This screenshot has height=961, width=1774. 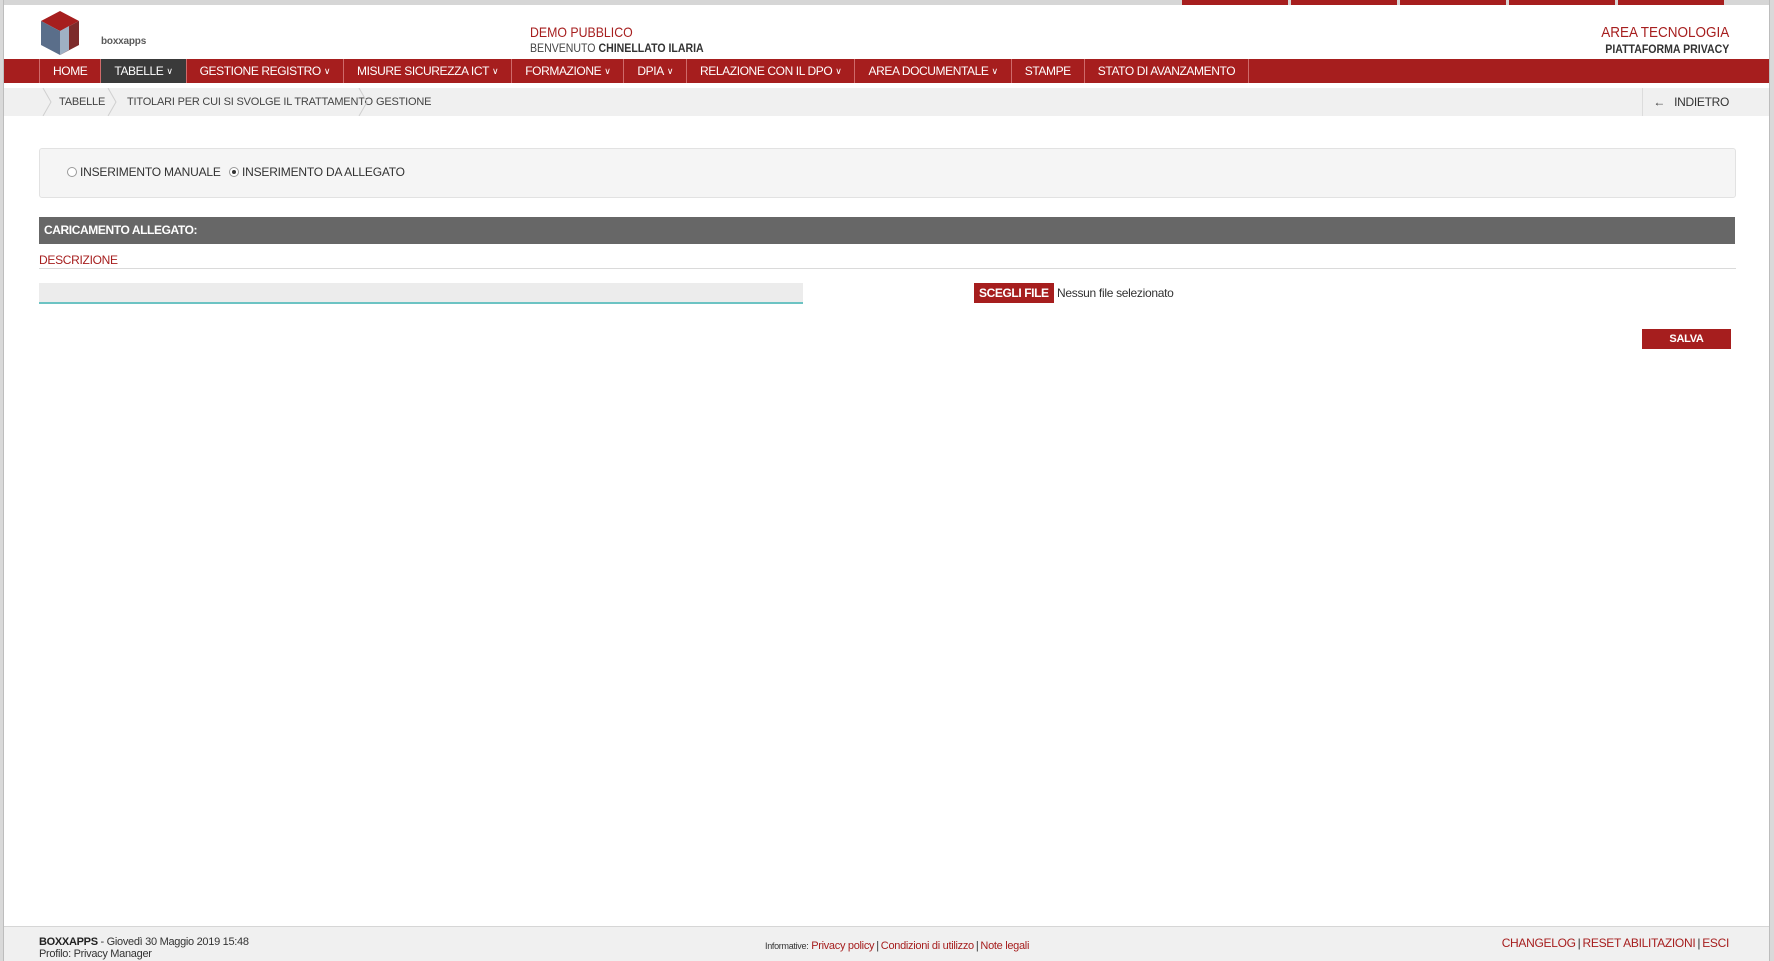 I want to click on nav-label: HOME, so click(x=70, y=71).